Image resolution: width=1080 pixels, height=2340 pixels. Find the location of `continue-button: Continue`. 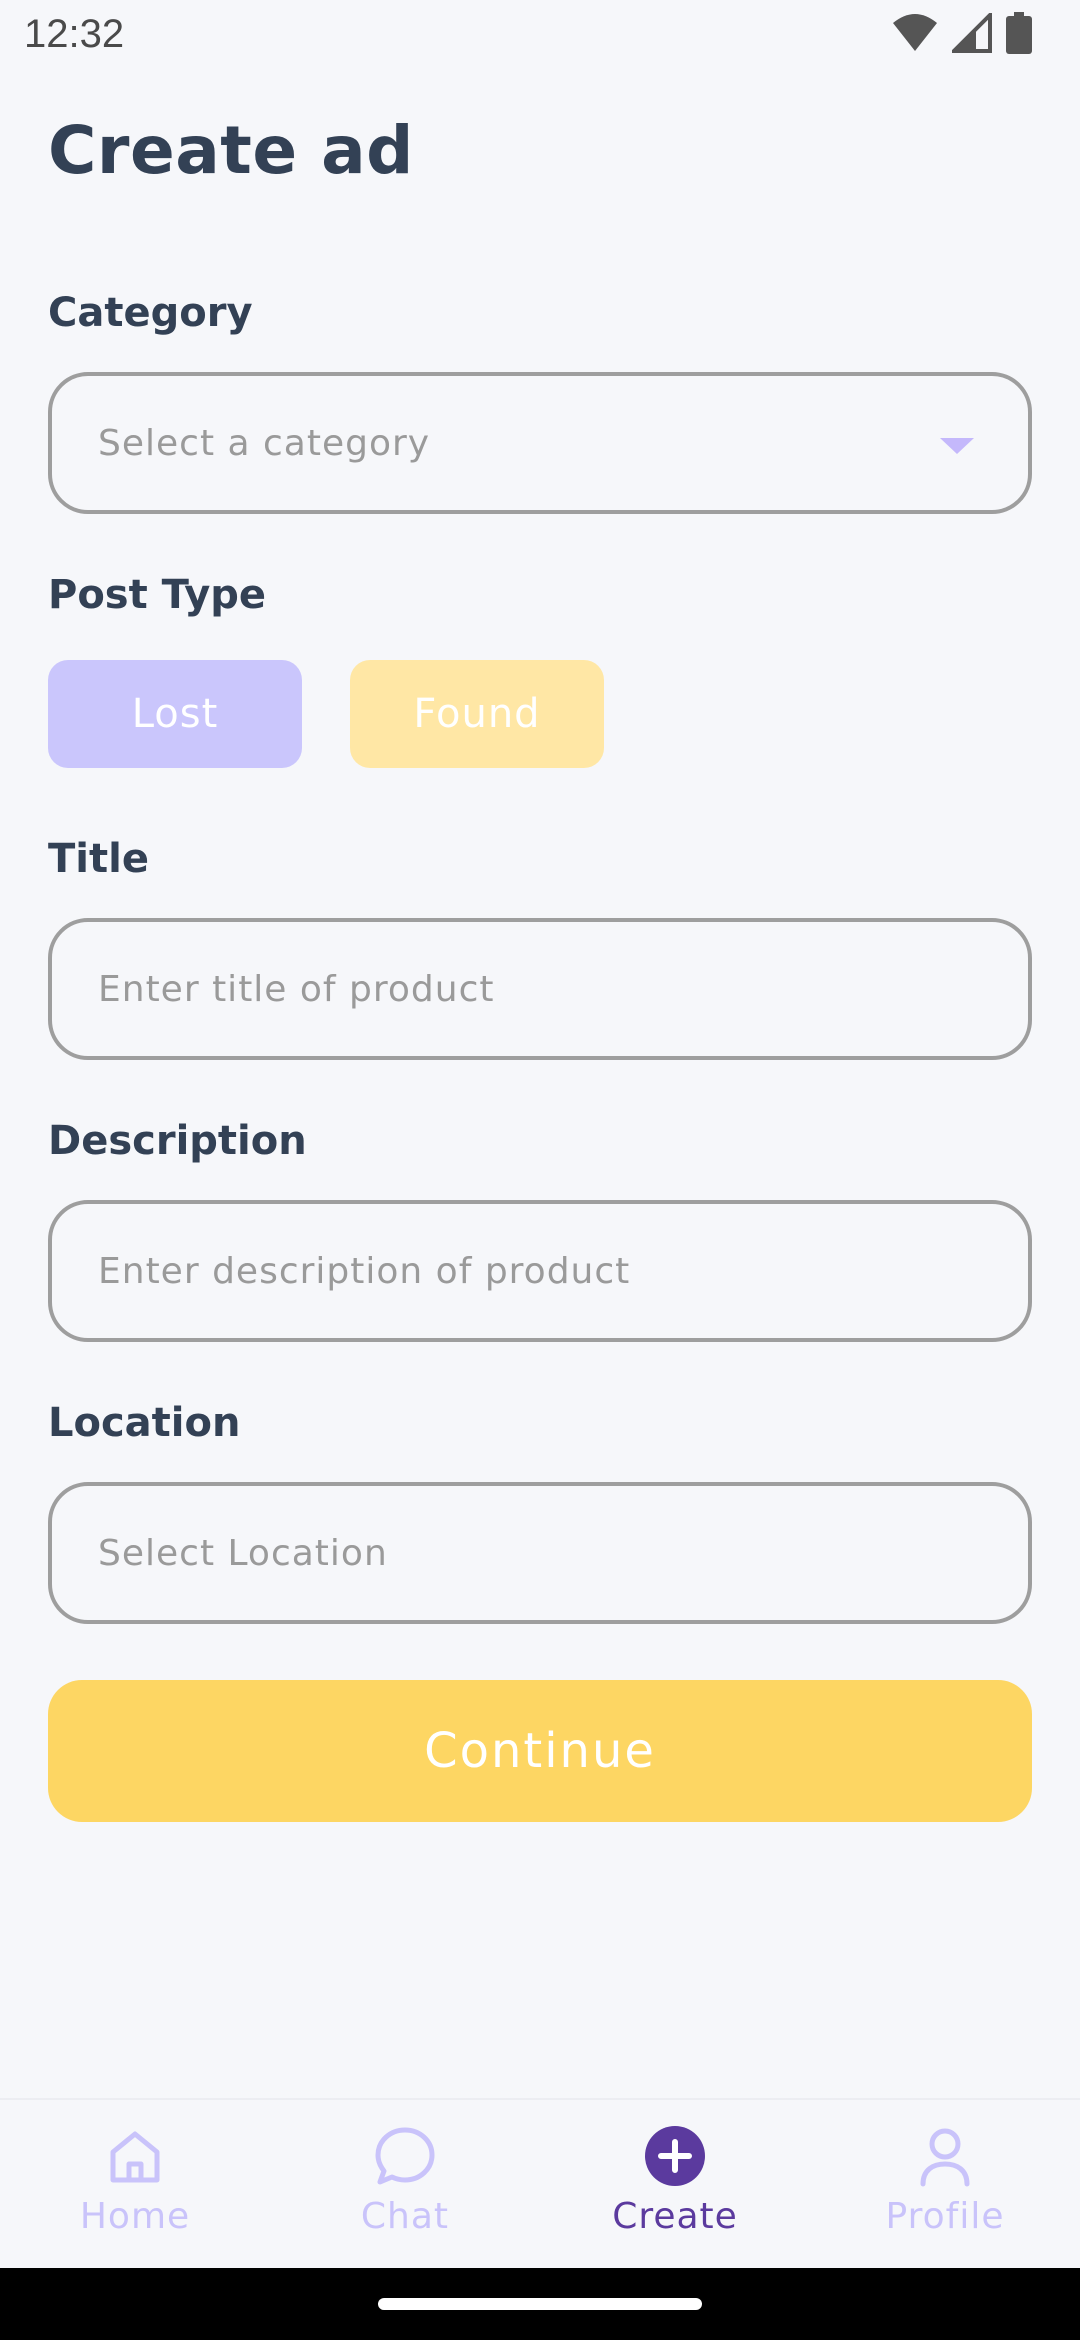

continue-button: Continue is located at coordinates (540, 1751).